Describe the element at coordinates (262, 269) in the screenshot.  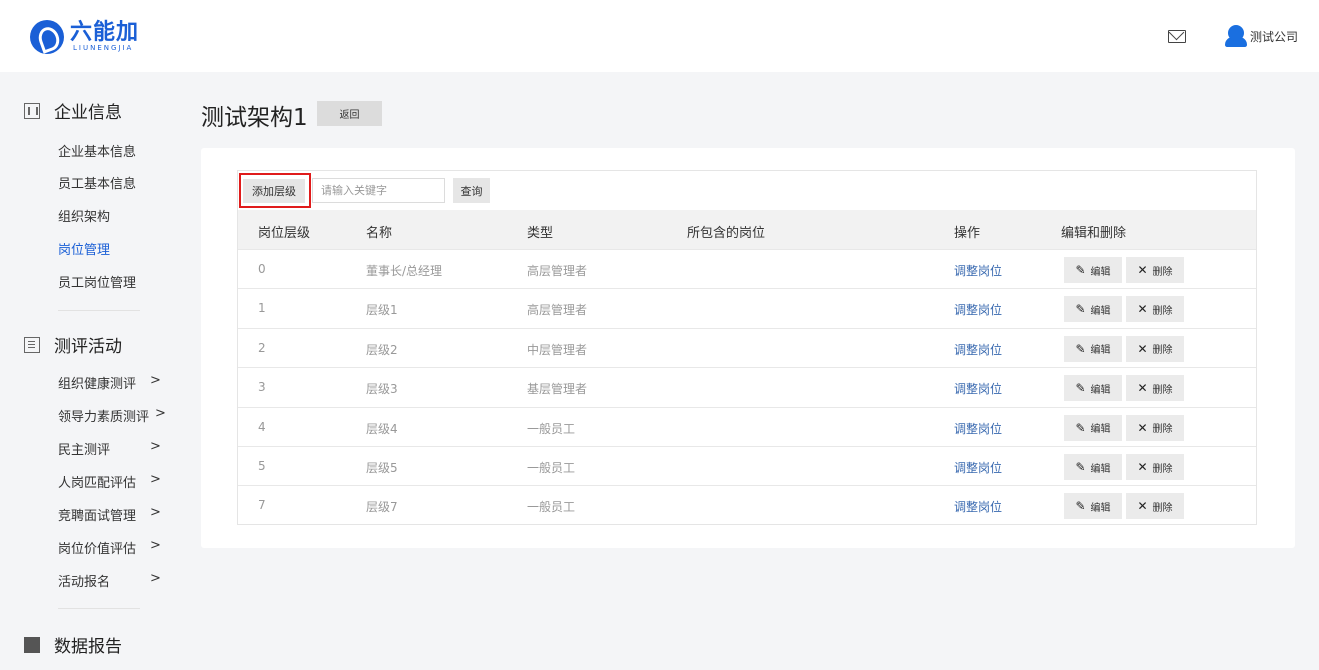
I see `cell-level: 0` at that location.